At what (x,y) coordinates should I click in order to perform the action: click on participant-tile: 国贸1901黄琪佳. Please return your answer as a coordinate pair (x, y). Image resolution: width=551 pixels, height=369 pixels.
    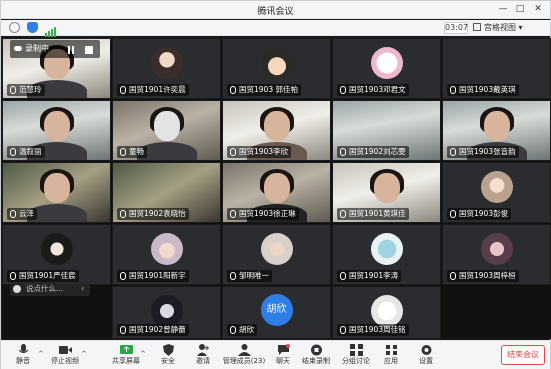
    Looking at the image, I should click on (386, 192).